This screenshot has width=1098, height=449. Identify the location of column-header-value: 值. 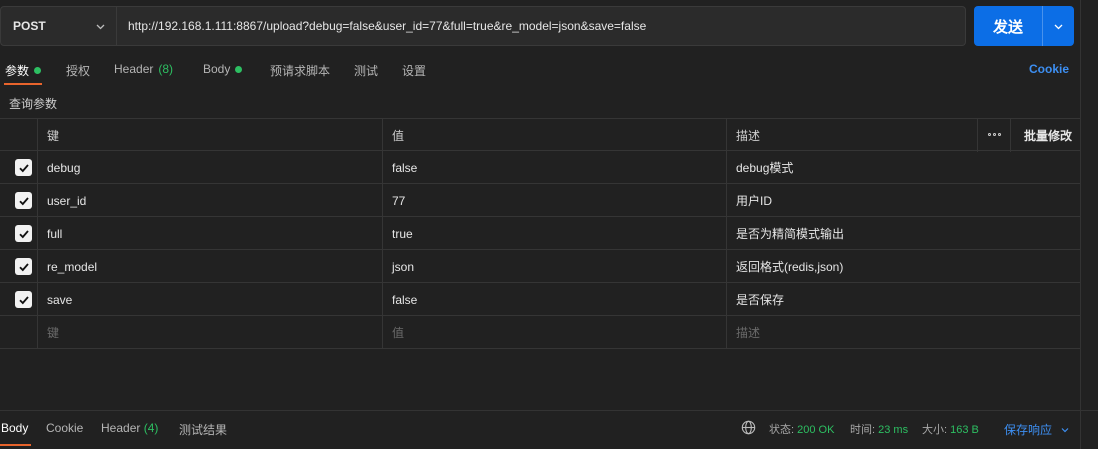
(398, 136).